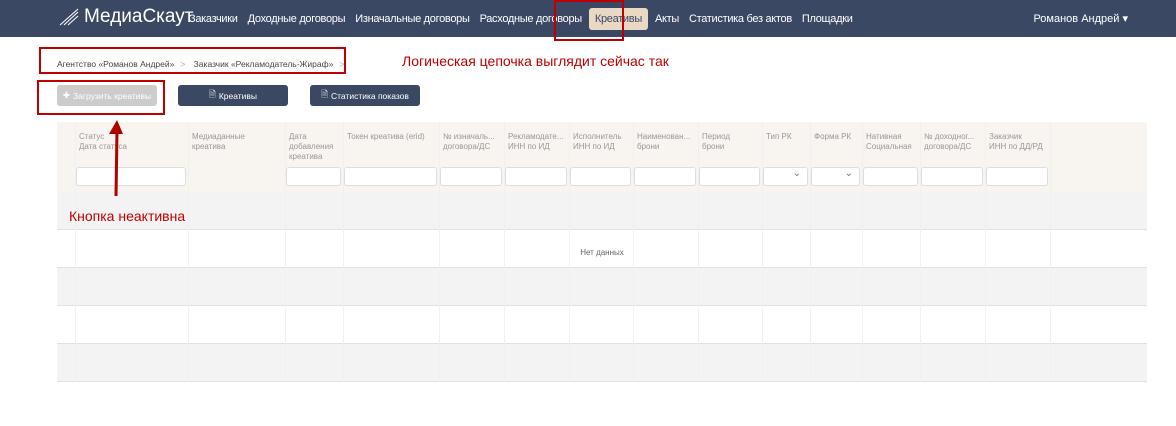 This screenshot has width=1176, height=426. Describe the element at coordinates (132, 142) in the screenshot. I see `column-header: Статус Дата статуса` at that location.